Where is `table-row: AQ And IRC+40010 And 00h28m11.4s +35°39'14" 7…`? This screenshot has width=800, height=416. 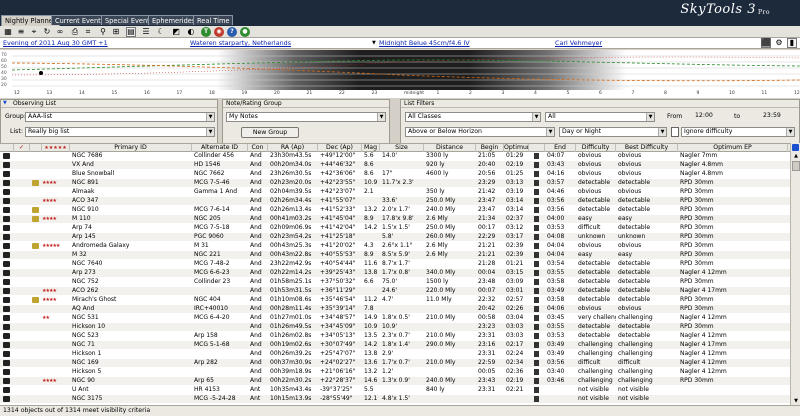
table-row: AQ And IRC+40010 And 00h28m11.4s +35°39'14" 7… is located at coordinates (395, 309).